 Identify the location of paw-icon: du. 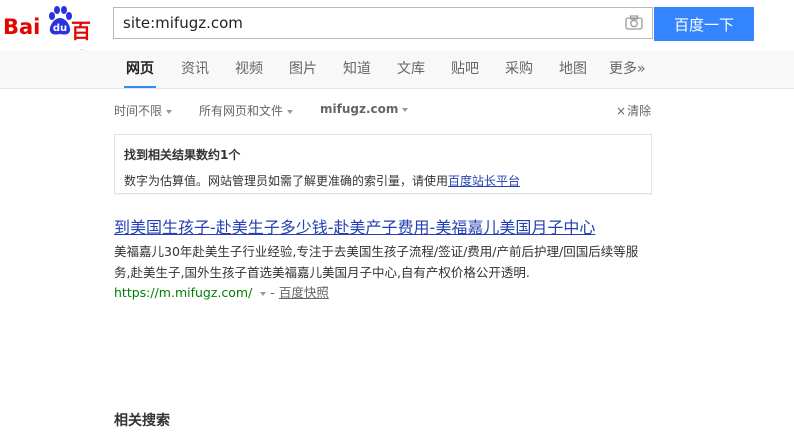
(60, 21).